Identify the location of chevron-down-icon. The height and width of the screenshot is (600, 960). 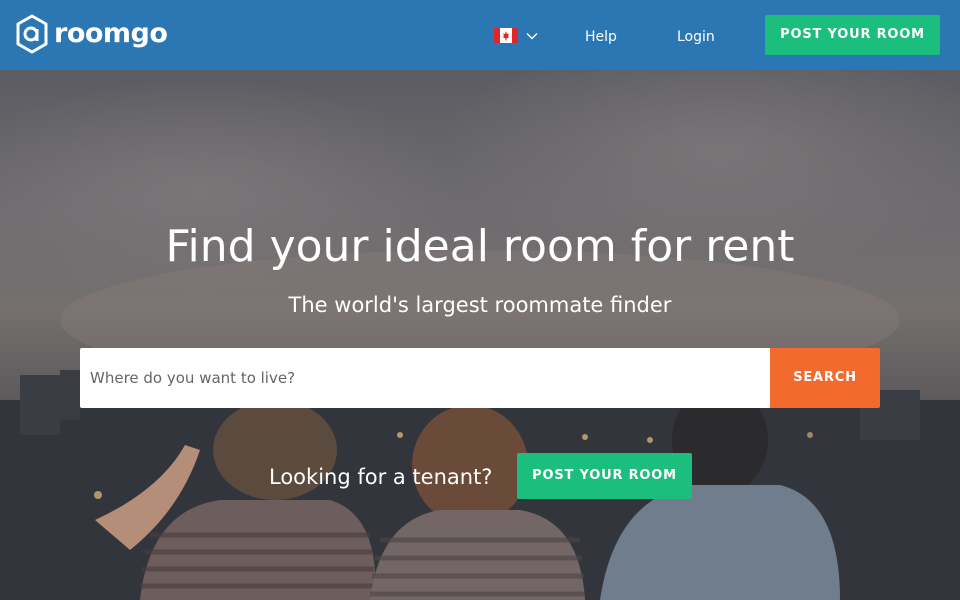
(532, 35).